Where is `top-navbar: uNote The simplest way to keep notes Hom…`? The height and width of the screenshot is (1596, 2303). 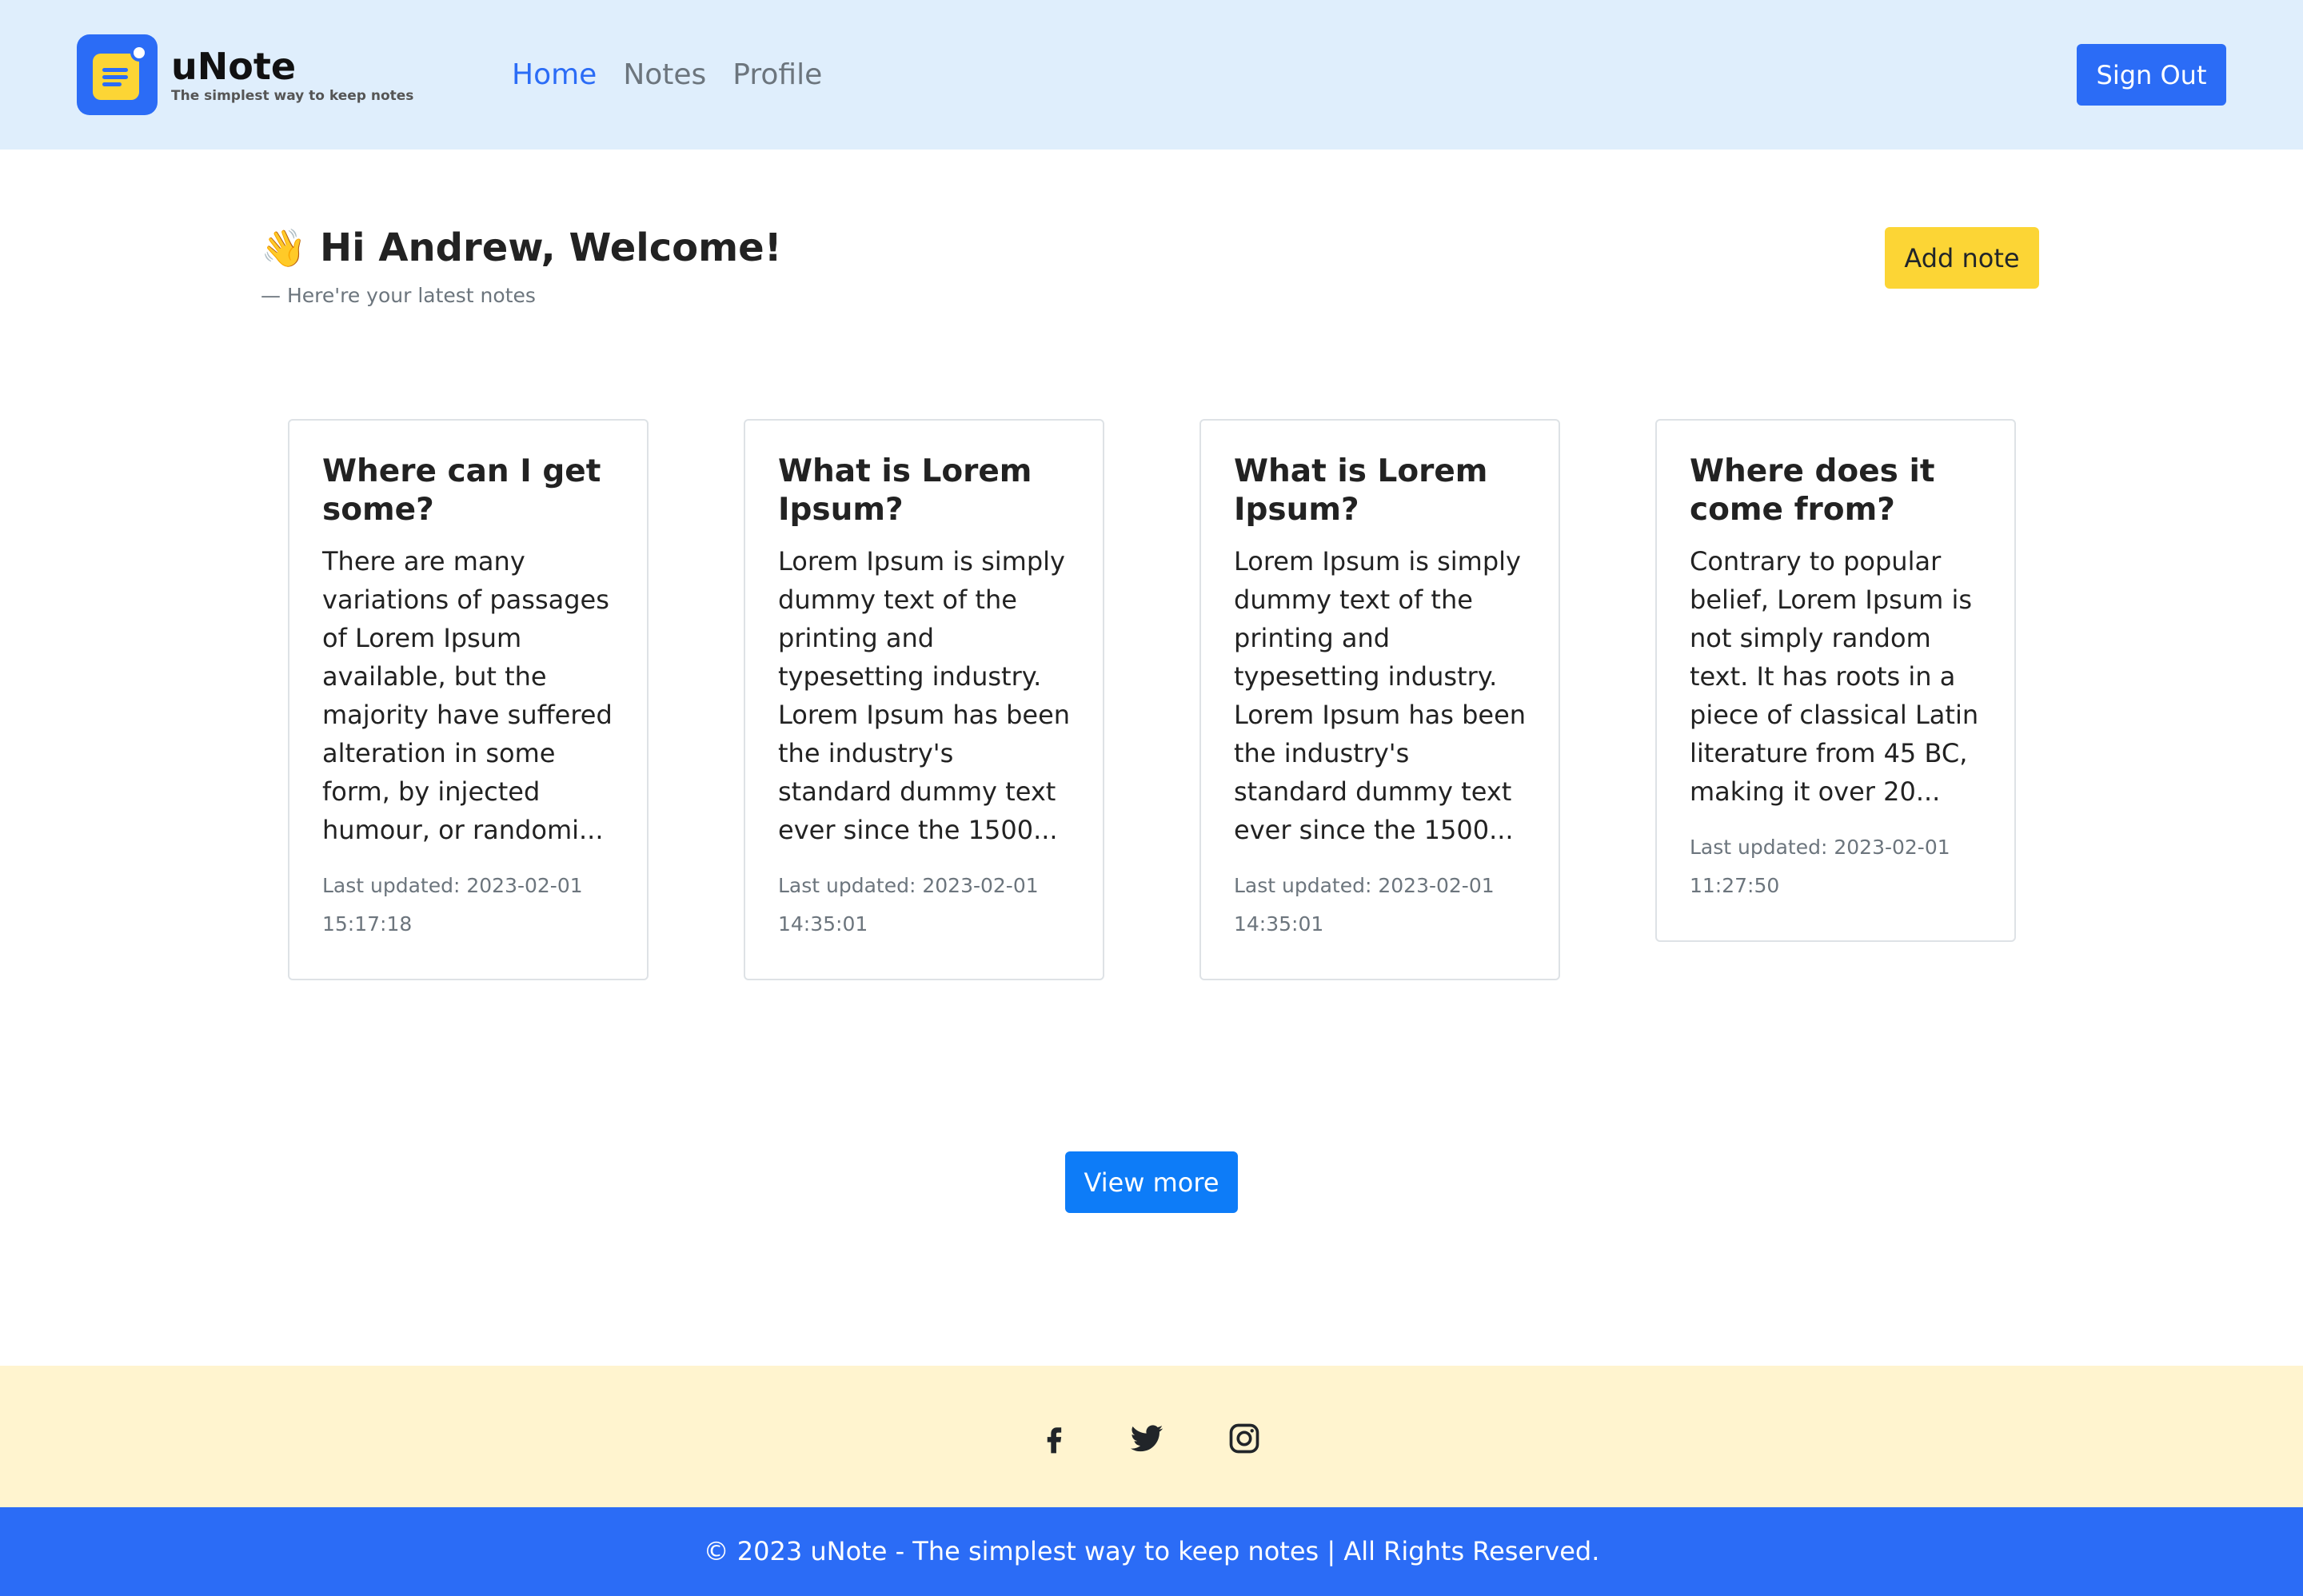 top-navbar: uNote The simplest way to keep notes Hom… is located at coordinates (1151, 75).